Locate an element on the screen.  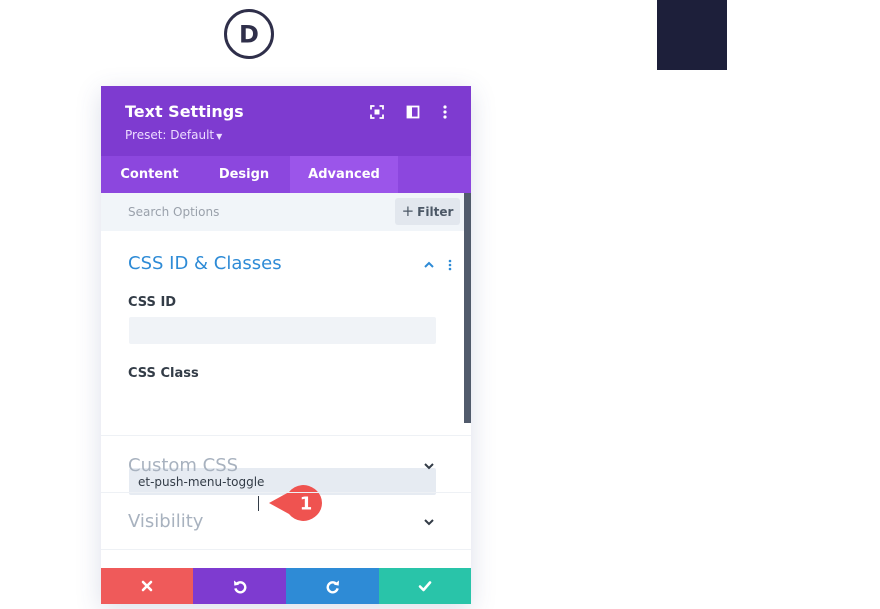
redo-icon is located at coordinates (332, 587).